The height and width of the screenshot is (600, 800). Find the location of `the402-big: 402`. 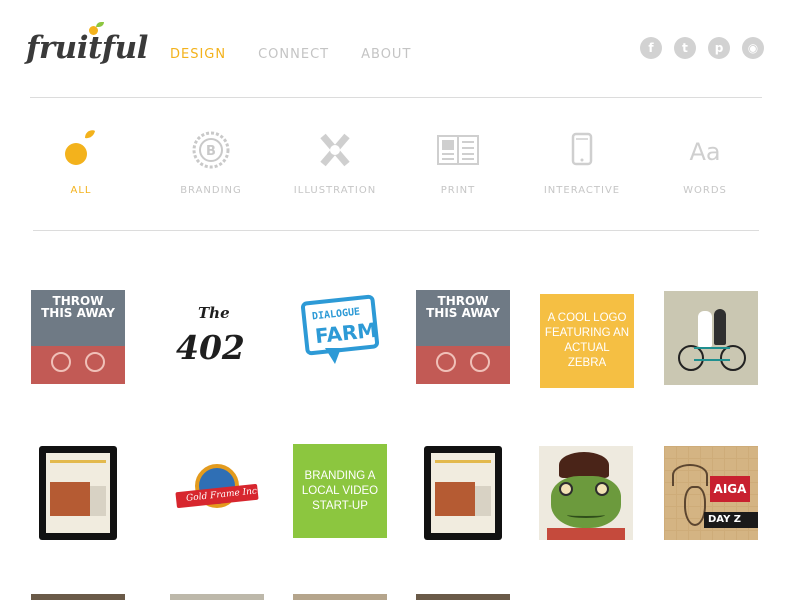

the402-big: 402 is located at coordinates (210, 347).